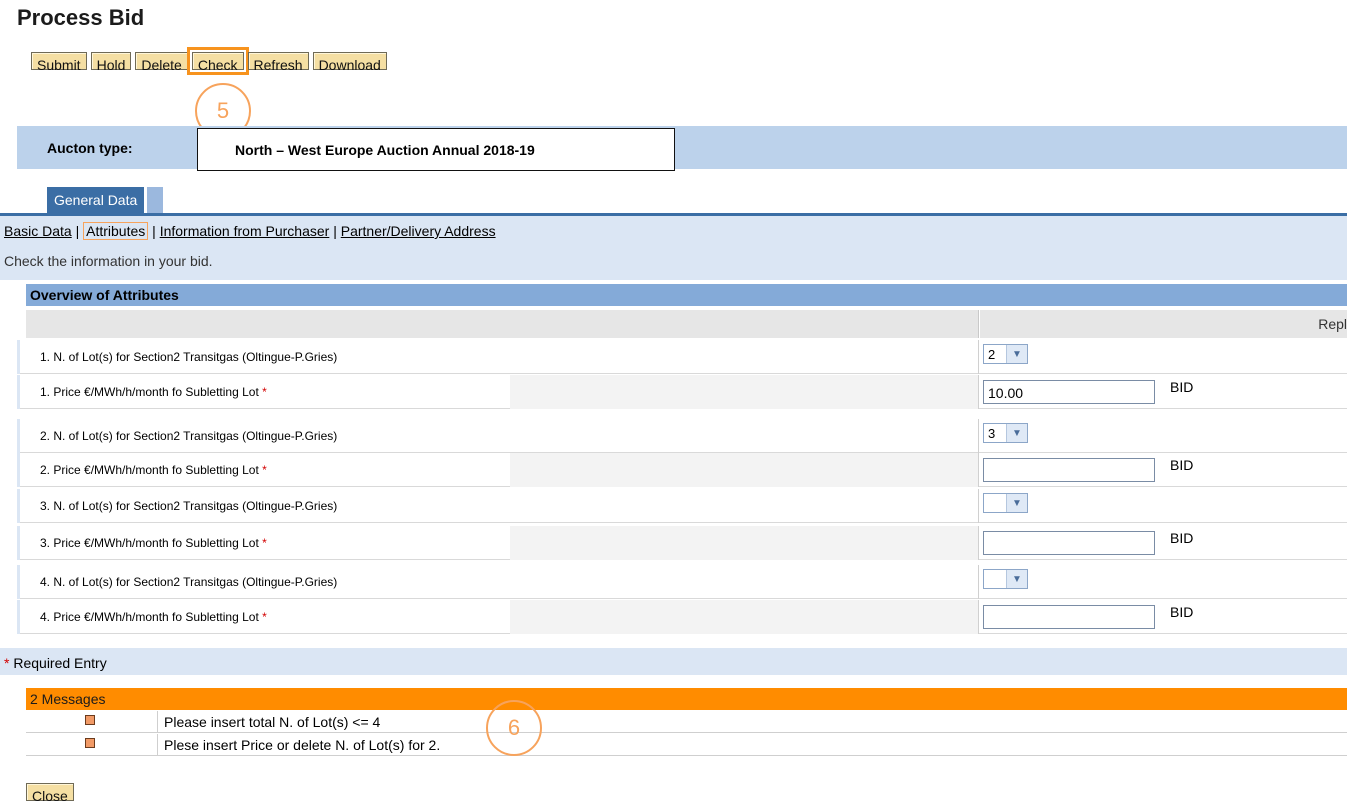 Image resolution: width=1347 pixels, height=807 pixels. I want to click on required-entry-note: * Required Entry, so click(55, 663).